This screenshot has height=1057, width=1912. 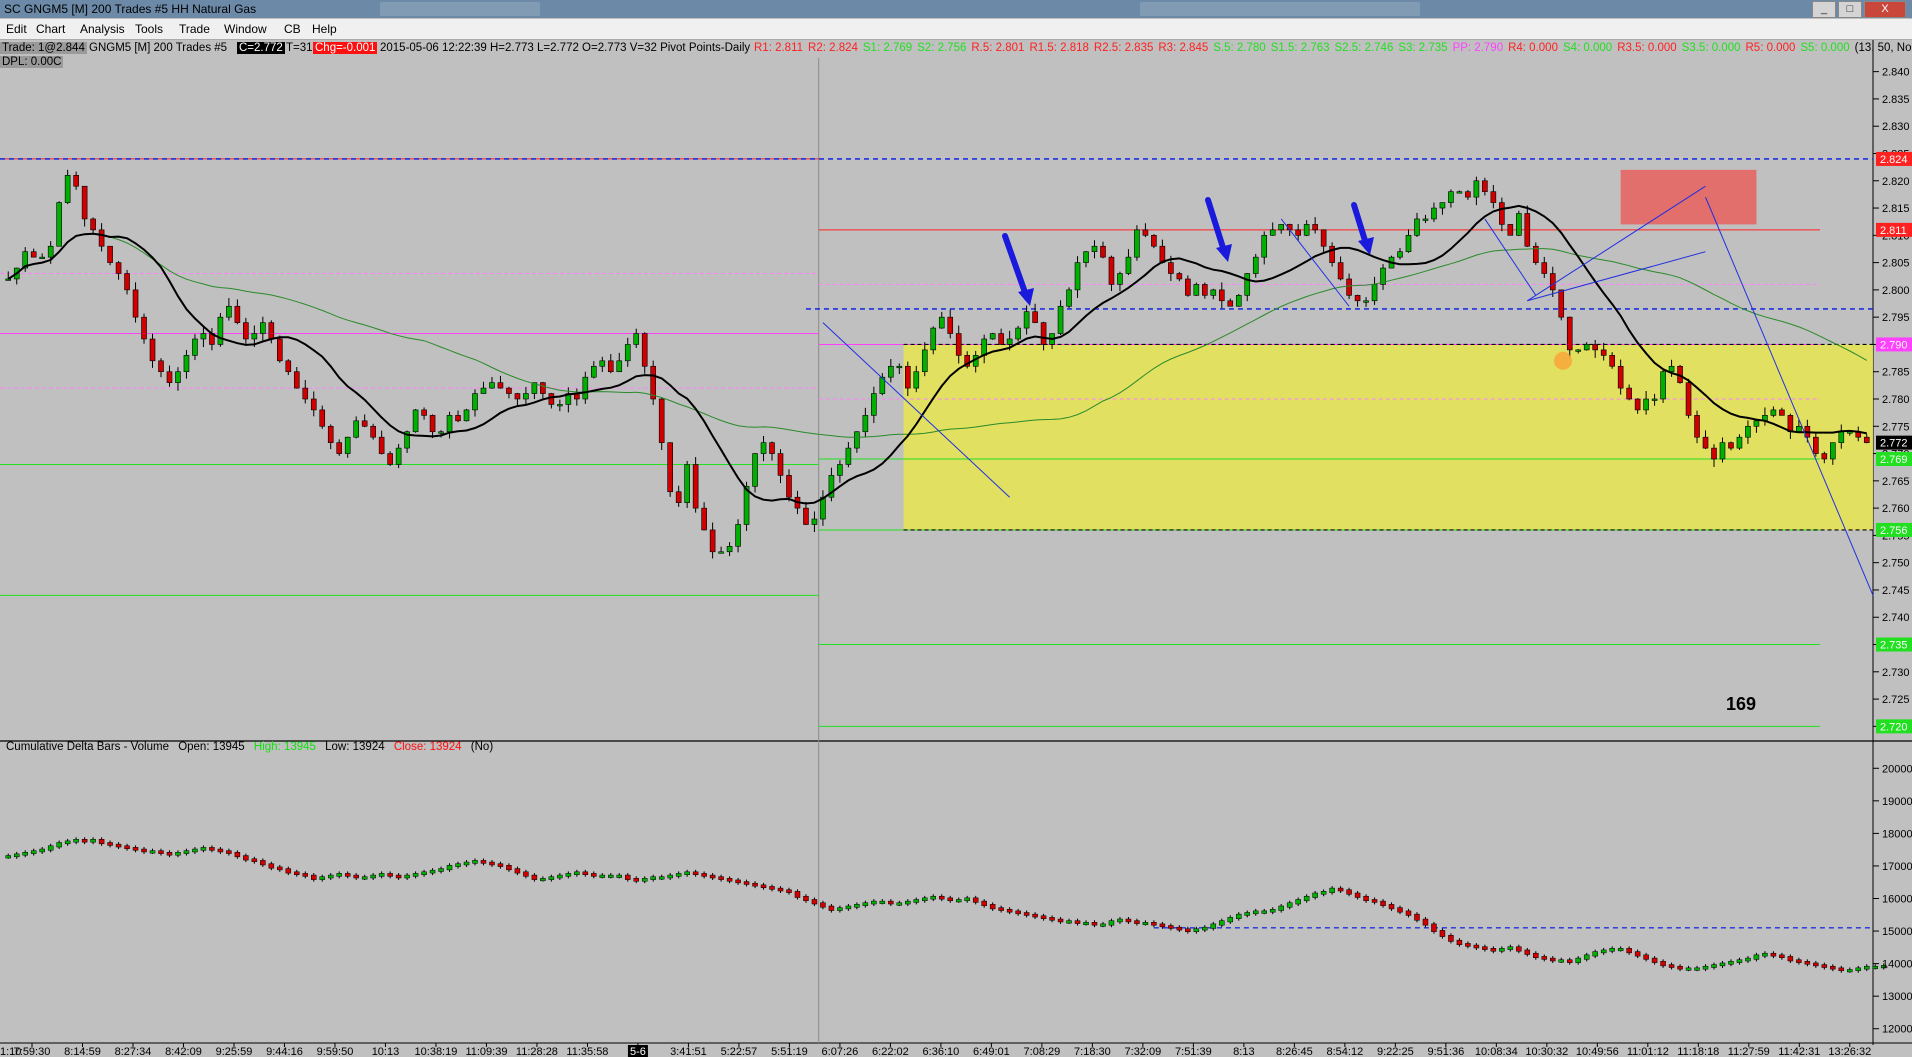 I want to click on pivot-value: R3: 2.845, so click(x=1183, y=48).